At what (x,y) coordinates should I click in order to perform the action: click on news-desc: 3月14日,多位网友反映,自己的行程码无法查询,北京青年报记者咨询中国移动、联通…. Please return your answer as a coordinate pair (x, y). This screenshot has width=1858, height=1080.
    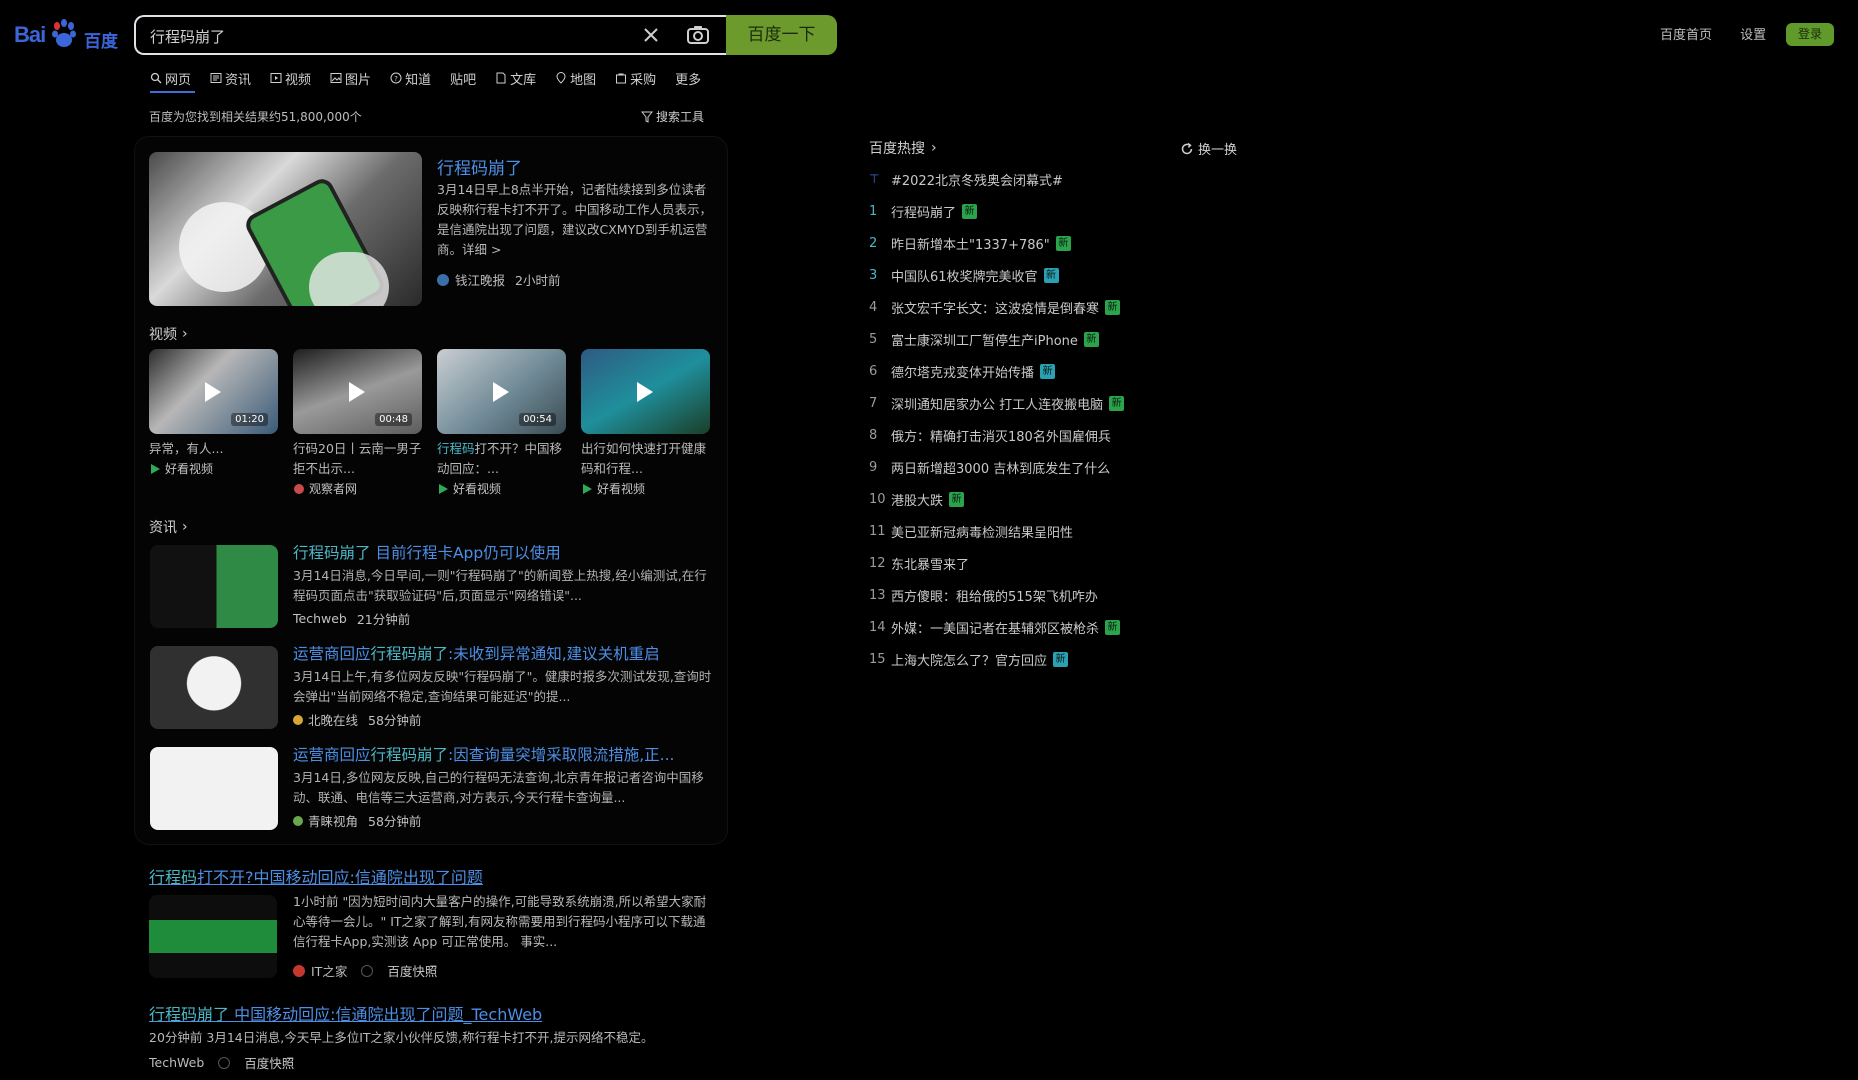
    Looking at the image, I should click on (498, 787).